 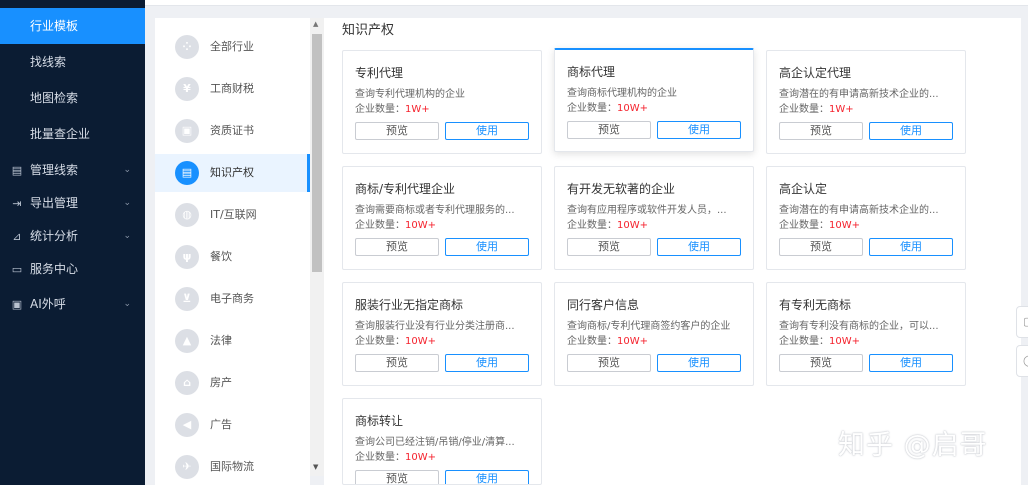 I want to click on scroll-up-arrow-icon: ▲, so click(x=315, y=24).